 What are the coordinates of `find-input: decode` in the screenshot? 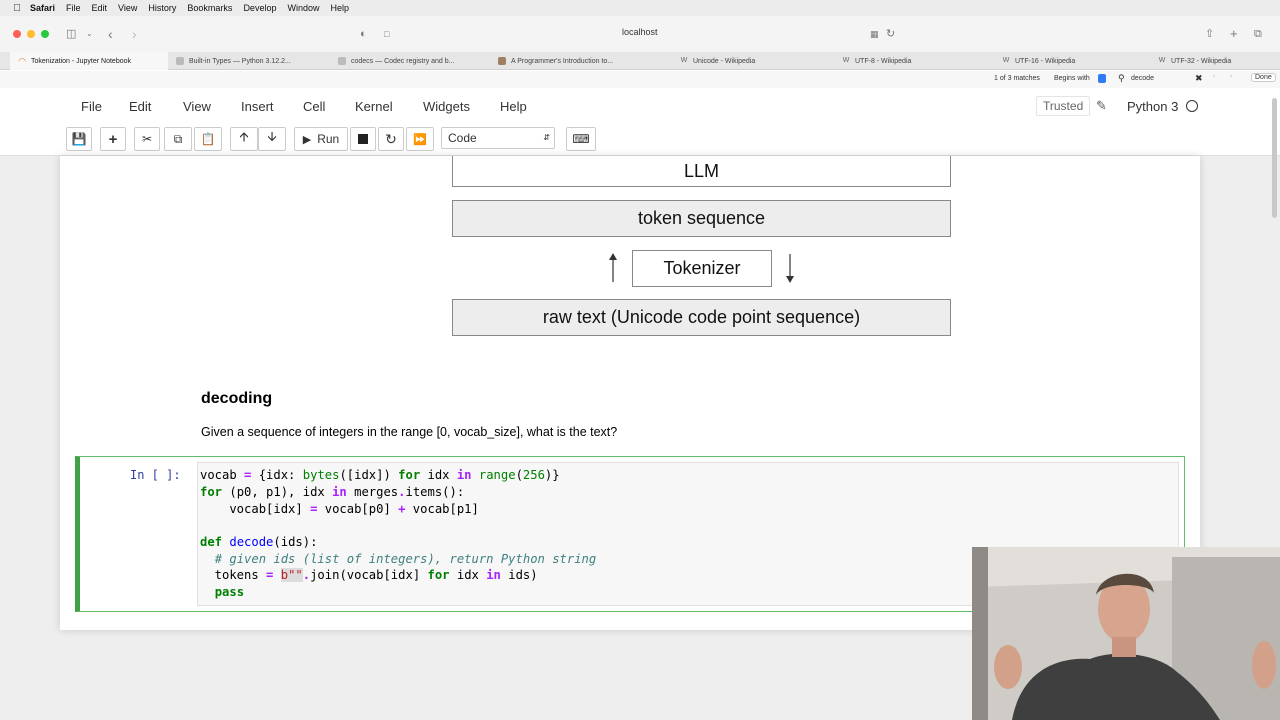 It's located at (1142, 78).